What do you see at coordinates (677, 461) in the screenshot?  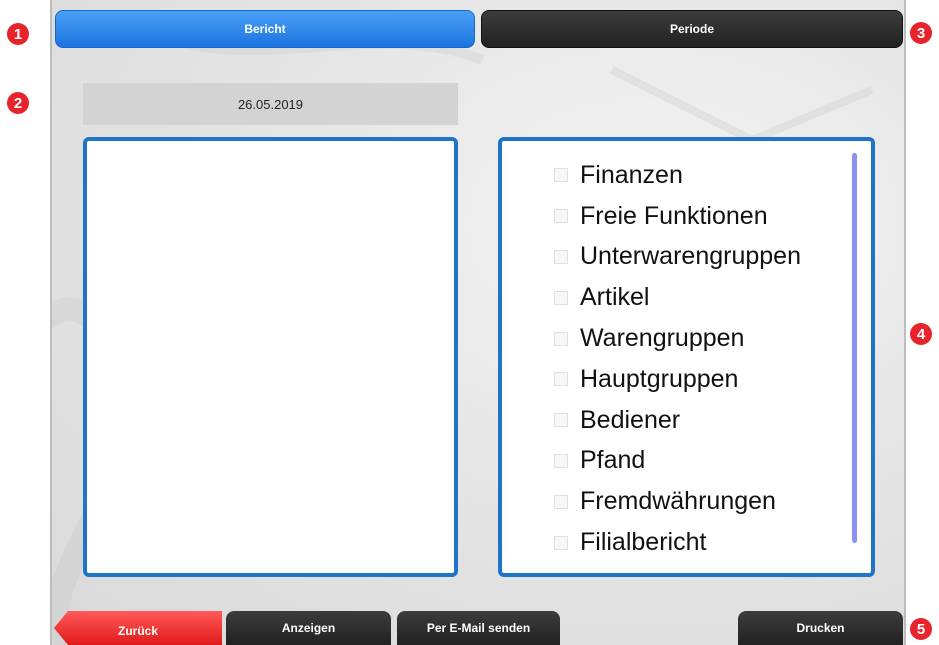 I see `report-option: Pfand` at bounding box center [677, 461].